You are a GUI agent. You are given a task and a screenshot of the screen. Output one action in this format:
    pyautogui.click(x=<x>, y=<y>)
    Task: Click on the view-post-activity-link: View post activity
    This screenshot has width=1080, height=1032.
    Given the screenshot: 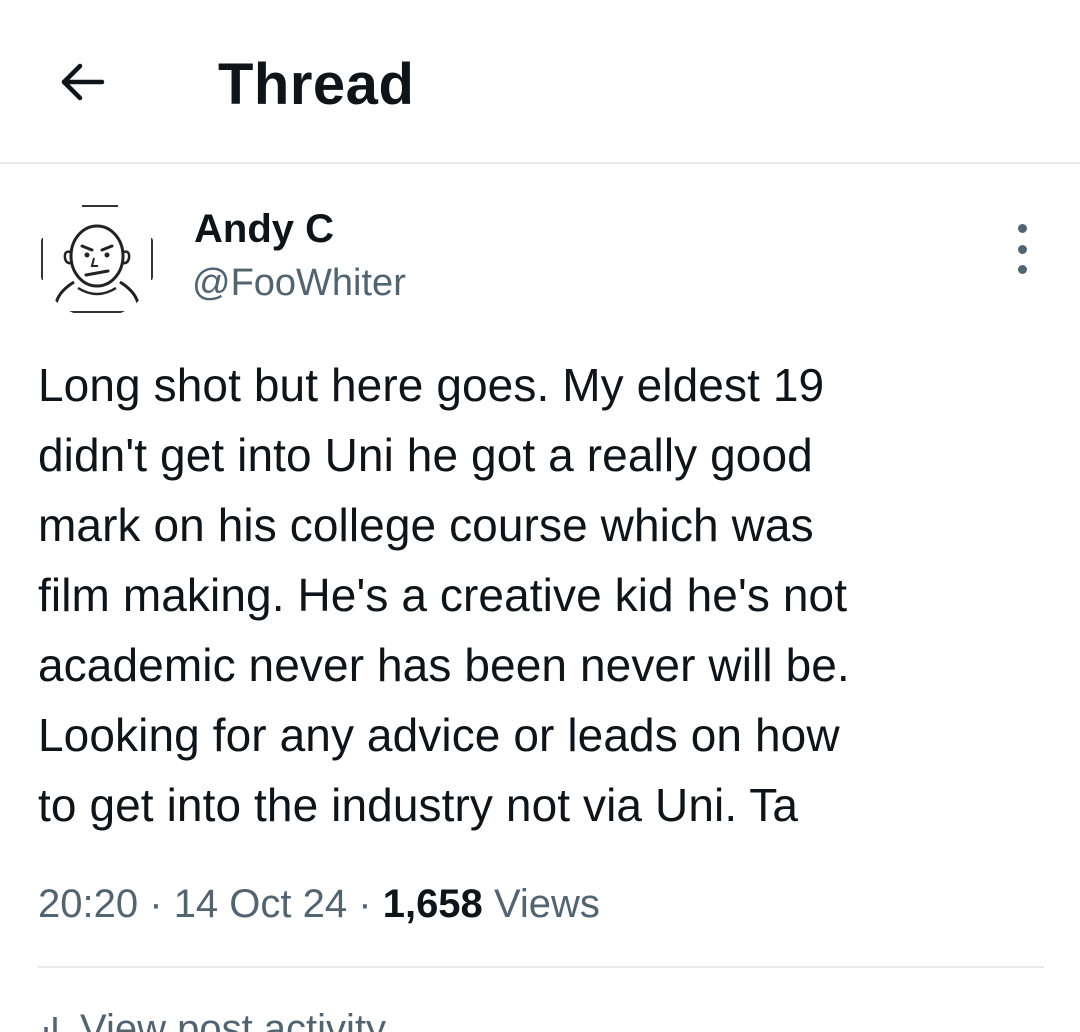 What is the action you would take?
    pyautogui.click(x=212, y=1018)
    